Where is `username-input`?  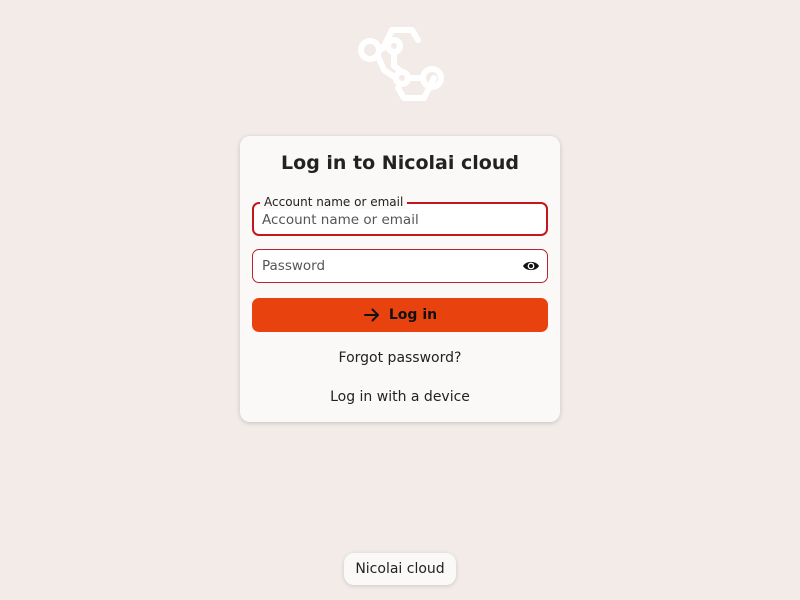 username-input is located at coordinates (387, 220).